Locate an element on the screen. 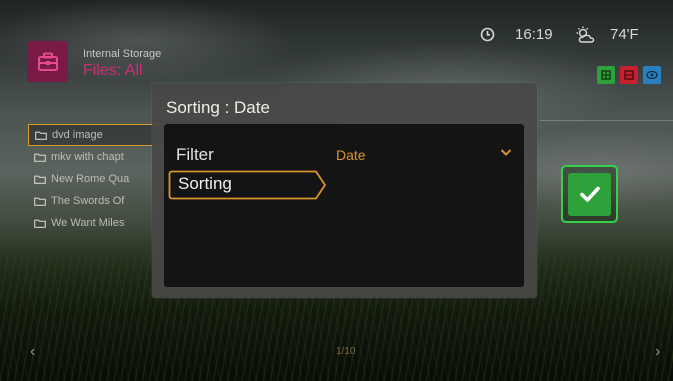 This screenshot has width=673, height=381. next-page-icon: › is located at coordinates (657, 352).